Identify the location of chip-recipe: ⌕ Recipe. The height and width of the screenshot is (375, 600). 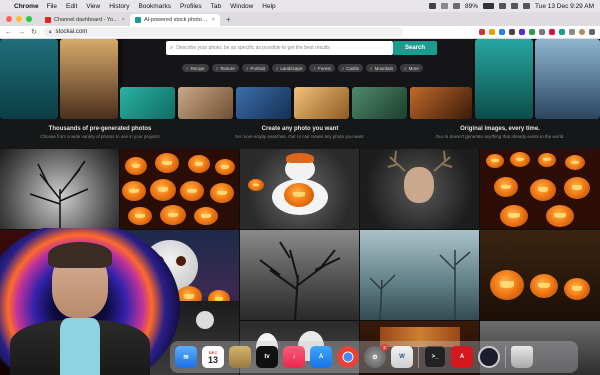
(195, 68).